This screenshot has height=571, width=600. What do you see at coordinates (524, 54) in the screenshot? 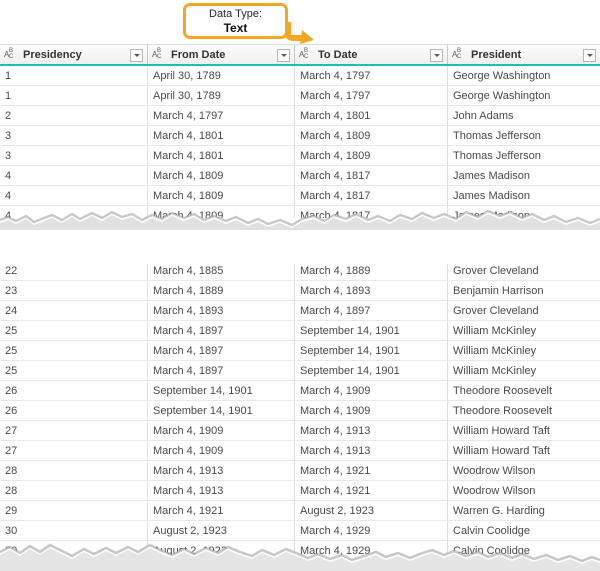
I see `column-header-president: ABC President` at bounding box center [524, 54].